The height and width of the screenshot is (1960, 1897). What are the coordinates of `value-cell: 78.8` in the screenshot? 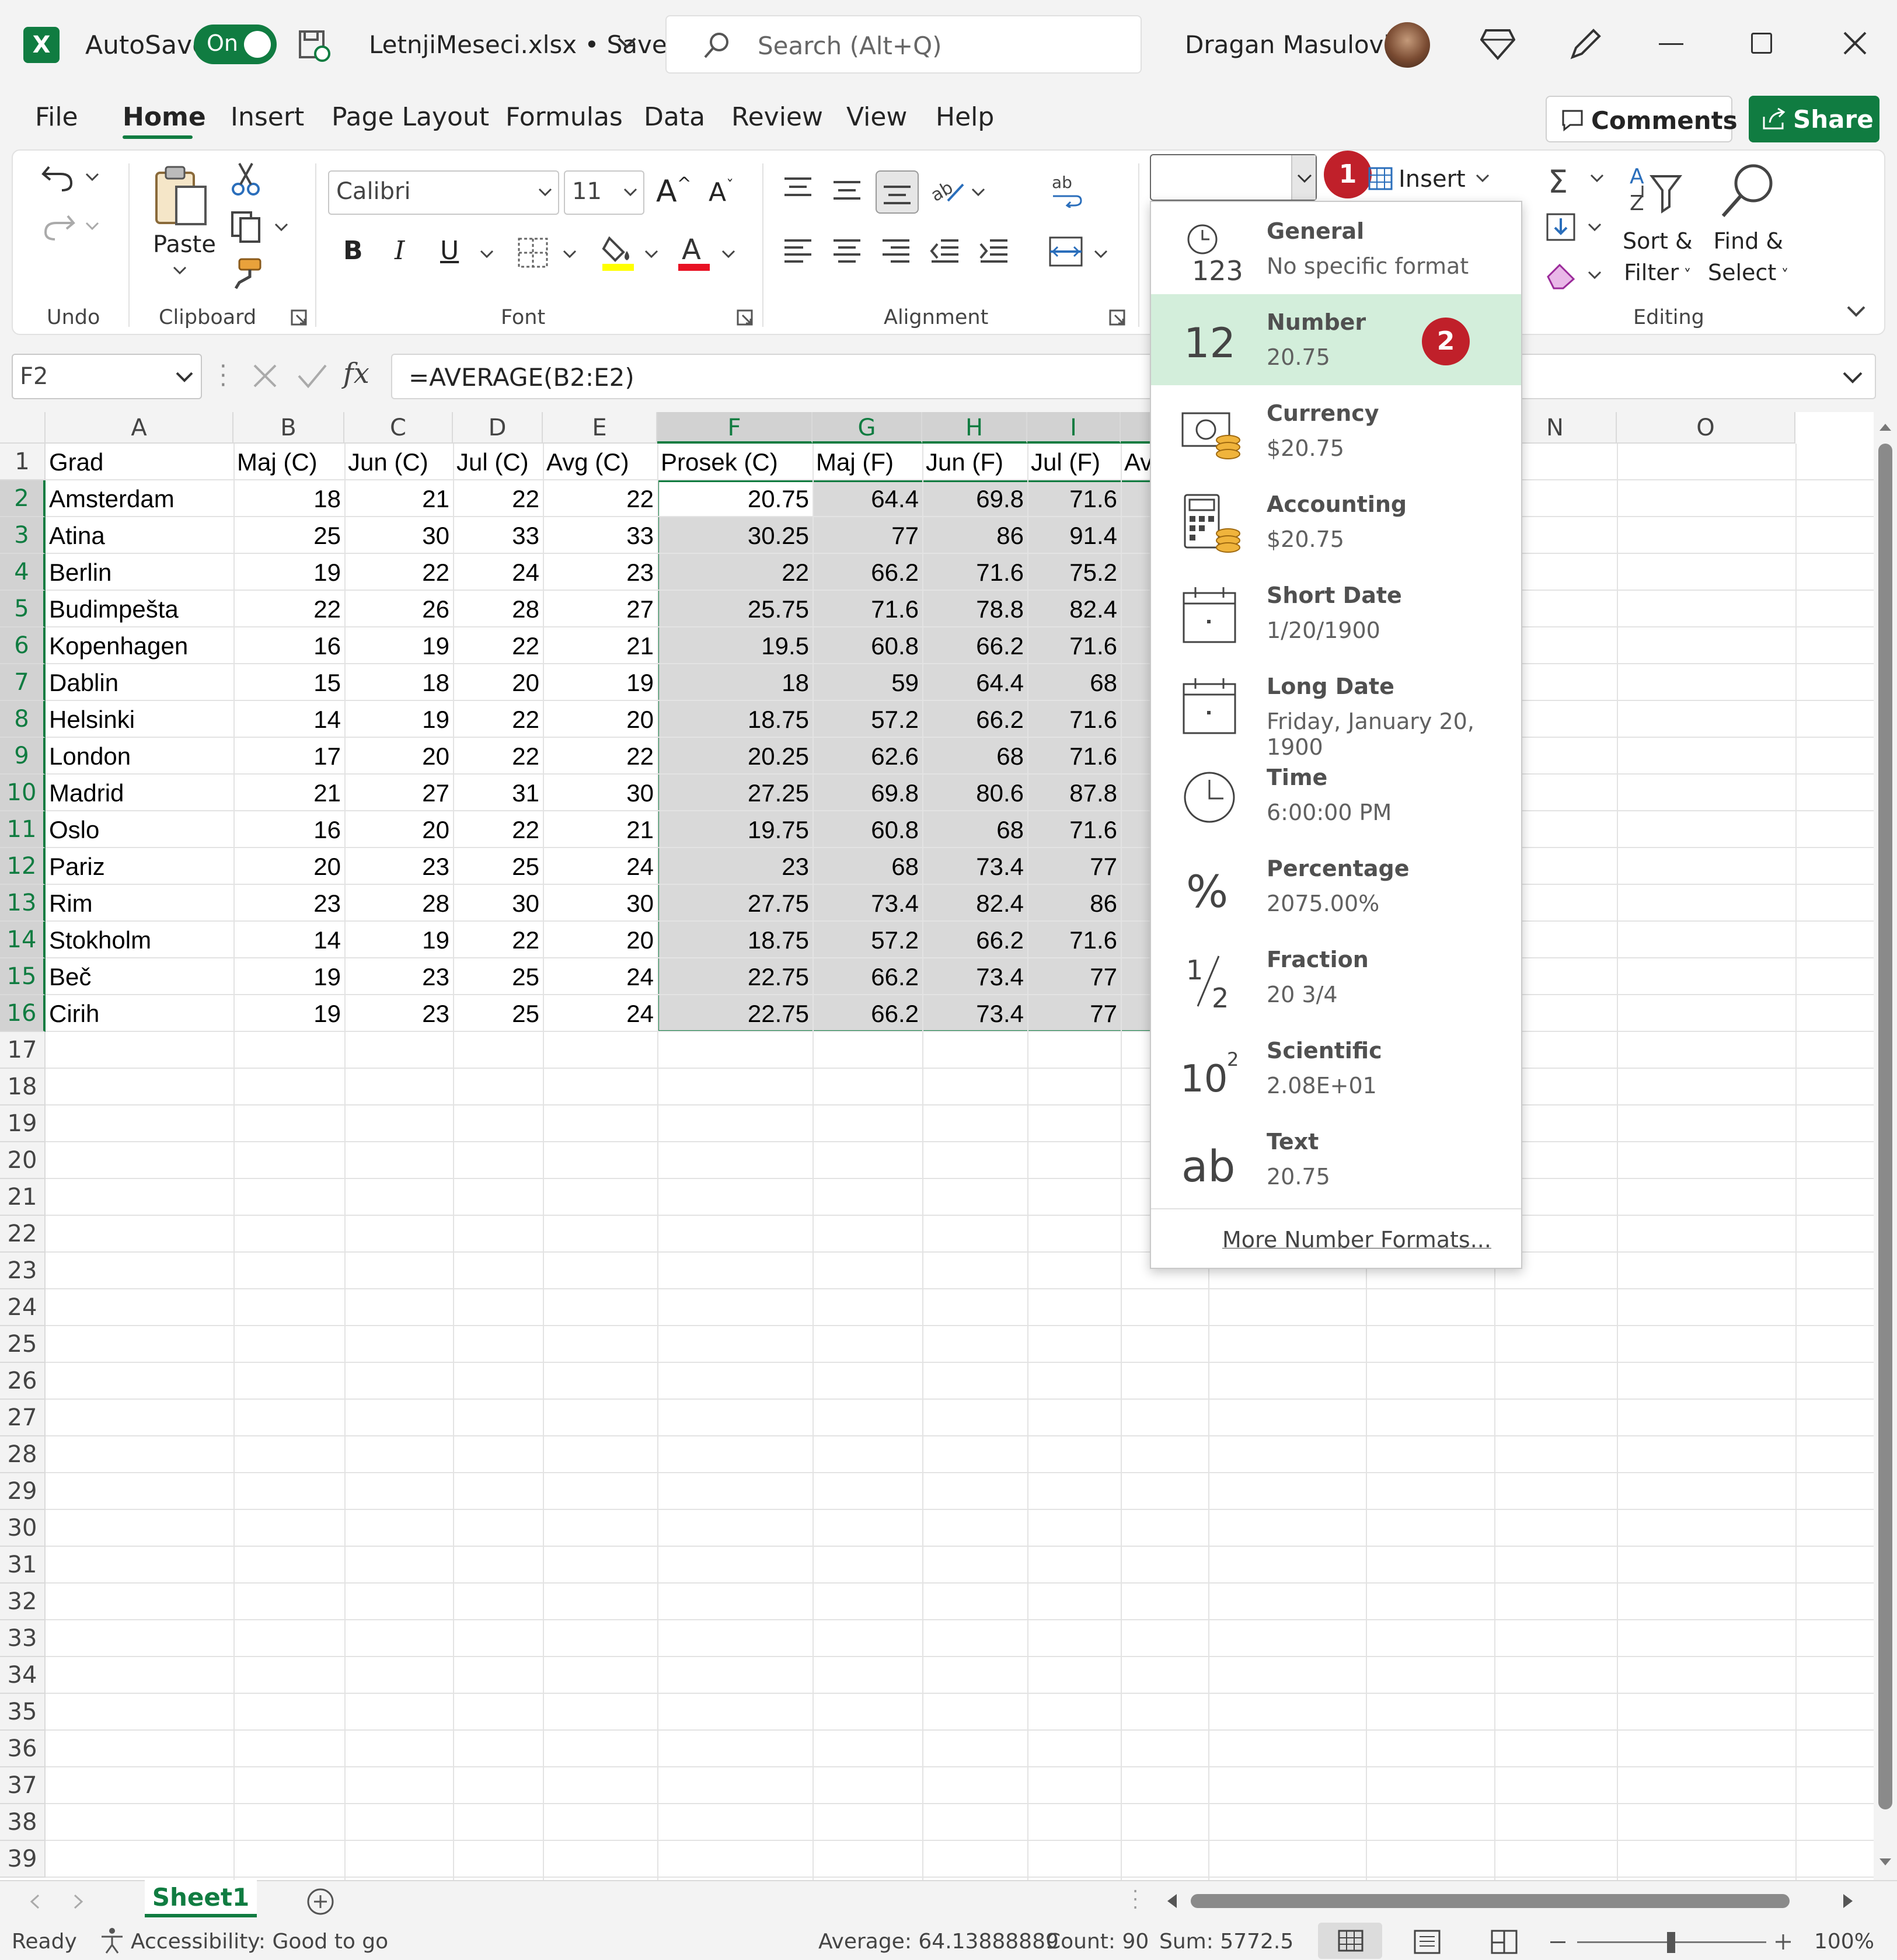 It's located at (974, 609).